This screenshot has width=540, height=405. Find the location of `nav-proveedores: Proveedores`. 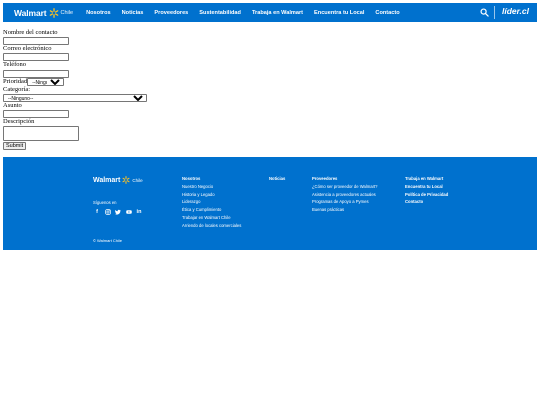

nav-proveedores: Proveedores is located at coordinates (171, 13).